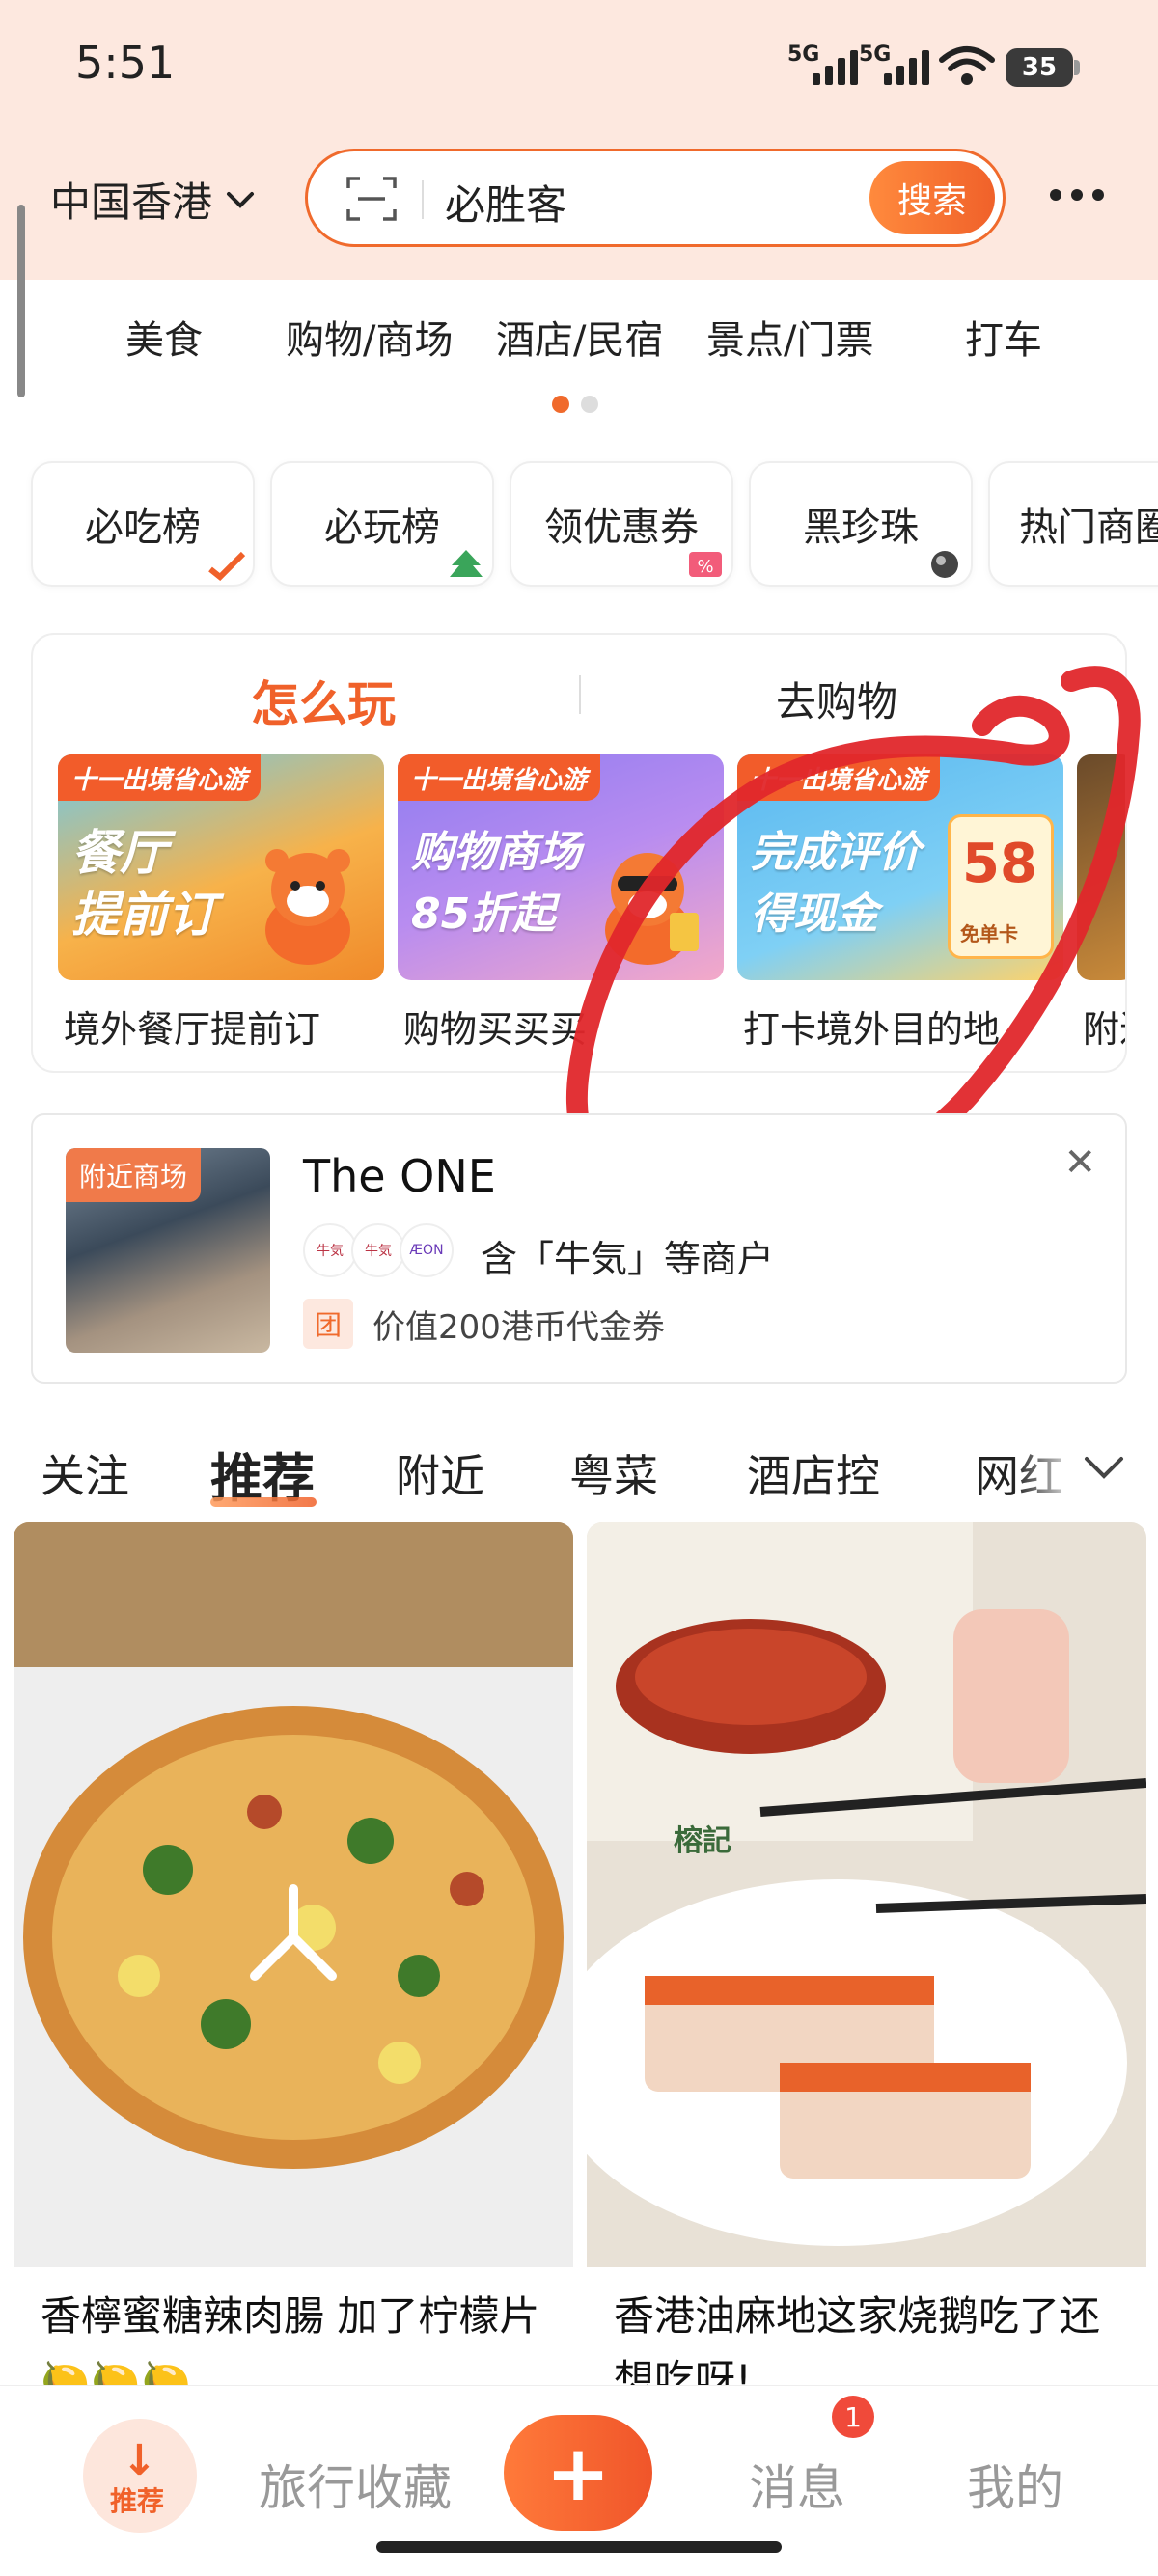 The height and width of the screenshot is (2576, 1158). I want to click on tree-icon, so click(466, 563).